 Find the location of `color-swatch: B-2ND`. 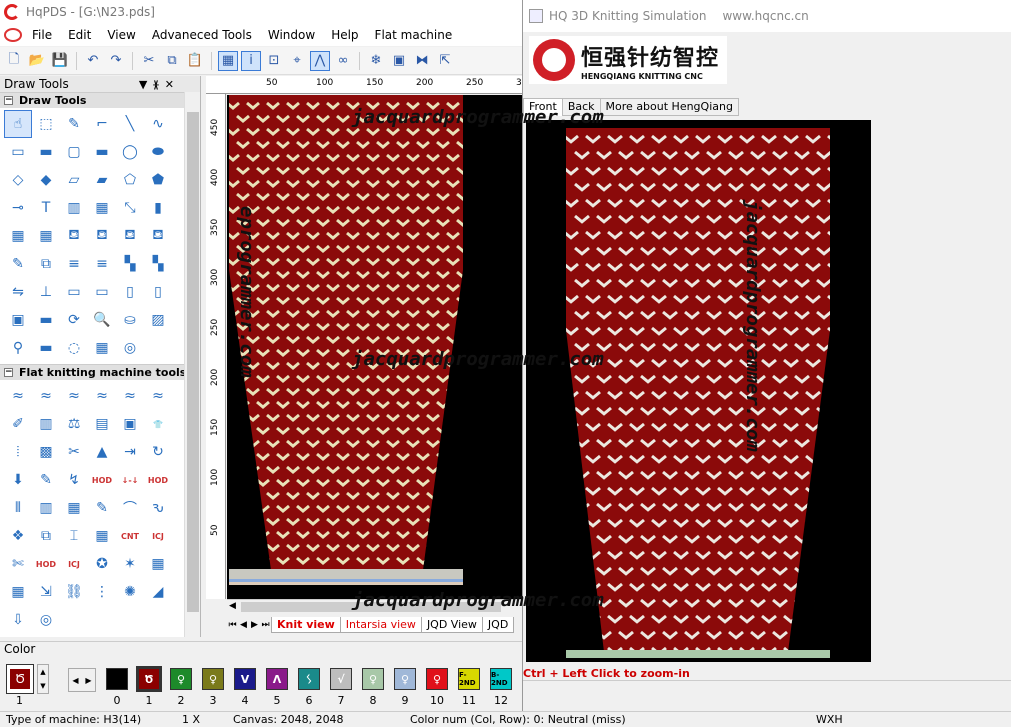

color-swatch: B-2ND is located at coordinates (501, 679).